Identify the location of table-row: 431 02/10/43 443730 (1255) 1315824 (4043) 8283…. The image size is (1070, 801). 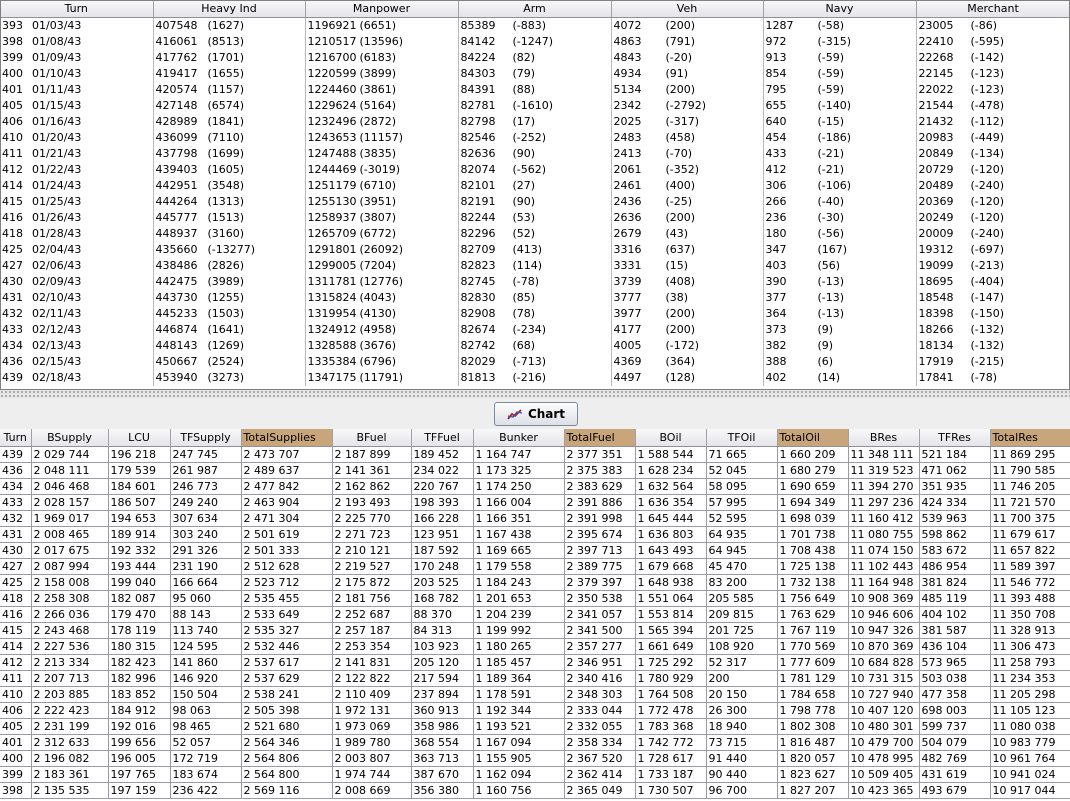
(535, 298).